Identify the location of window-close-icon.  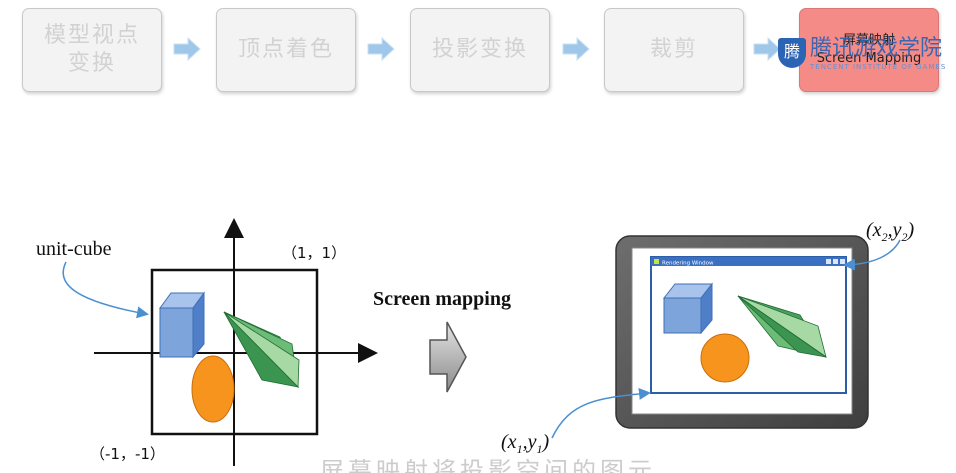
(842, 261).